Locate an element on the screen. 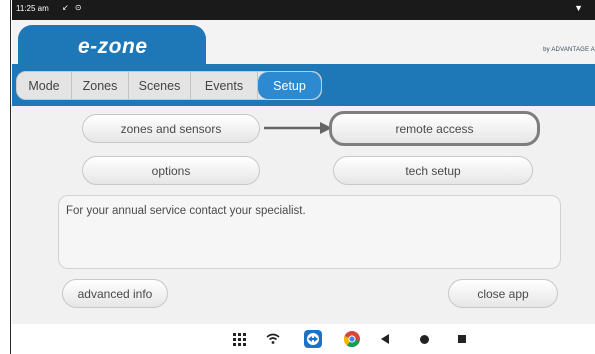 This screenshot has height=354, width=595. recents-icon is located at coordinates (462, 339).